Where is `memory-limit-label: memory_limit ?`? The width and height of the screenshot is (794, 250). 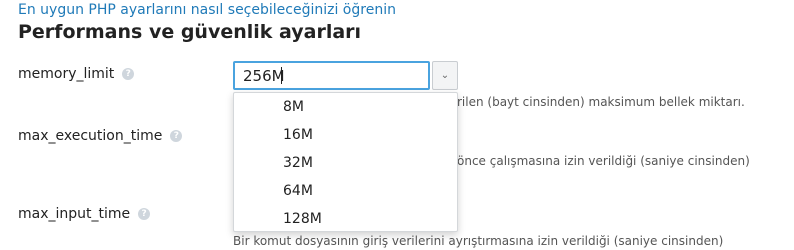 memory-limit-label: memory_limit ? is located at coordinates (76, 74).